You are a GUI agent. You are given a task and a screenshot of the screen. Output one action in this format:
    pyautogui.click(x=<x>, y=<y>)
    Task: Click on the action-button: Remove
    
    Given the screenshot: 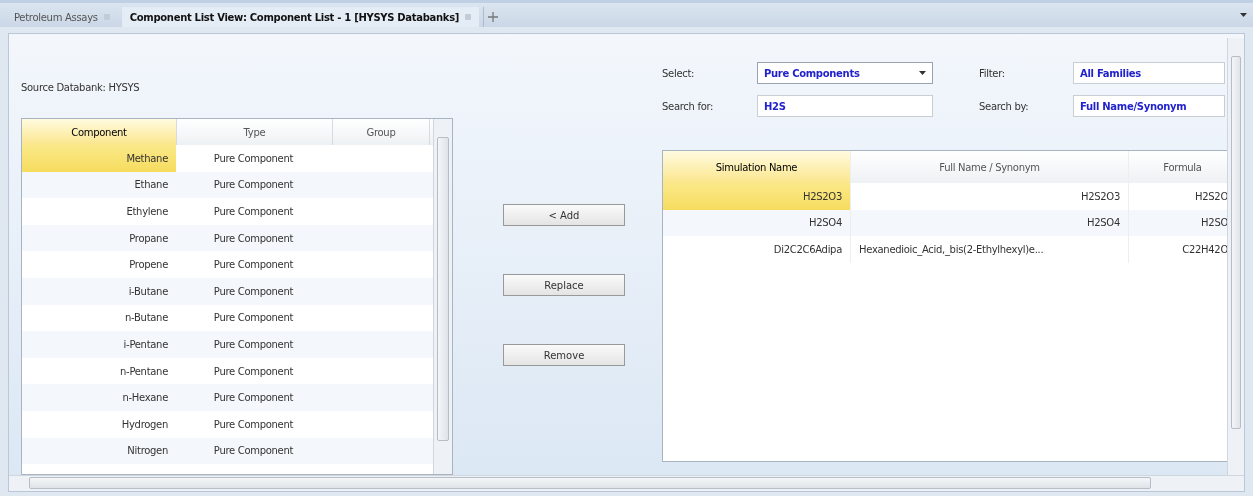 What is the action you would take?
    pyautogui.click(x=564, y=355)
    